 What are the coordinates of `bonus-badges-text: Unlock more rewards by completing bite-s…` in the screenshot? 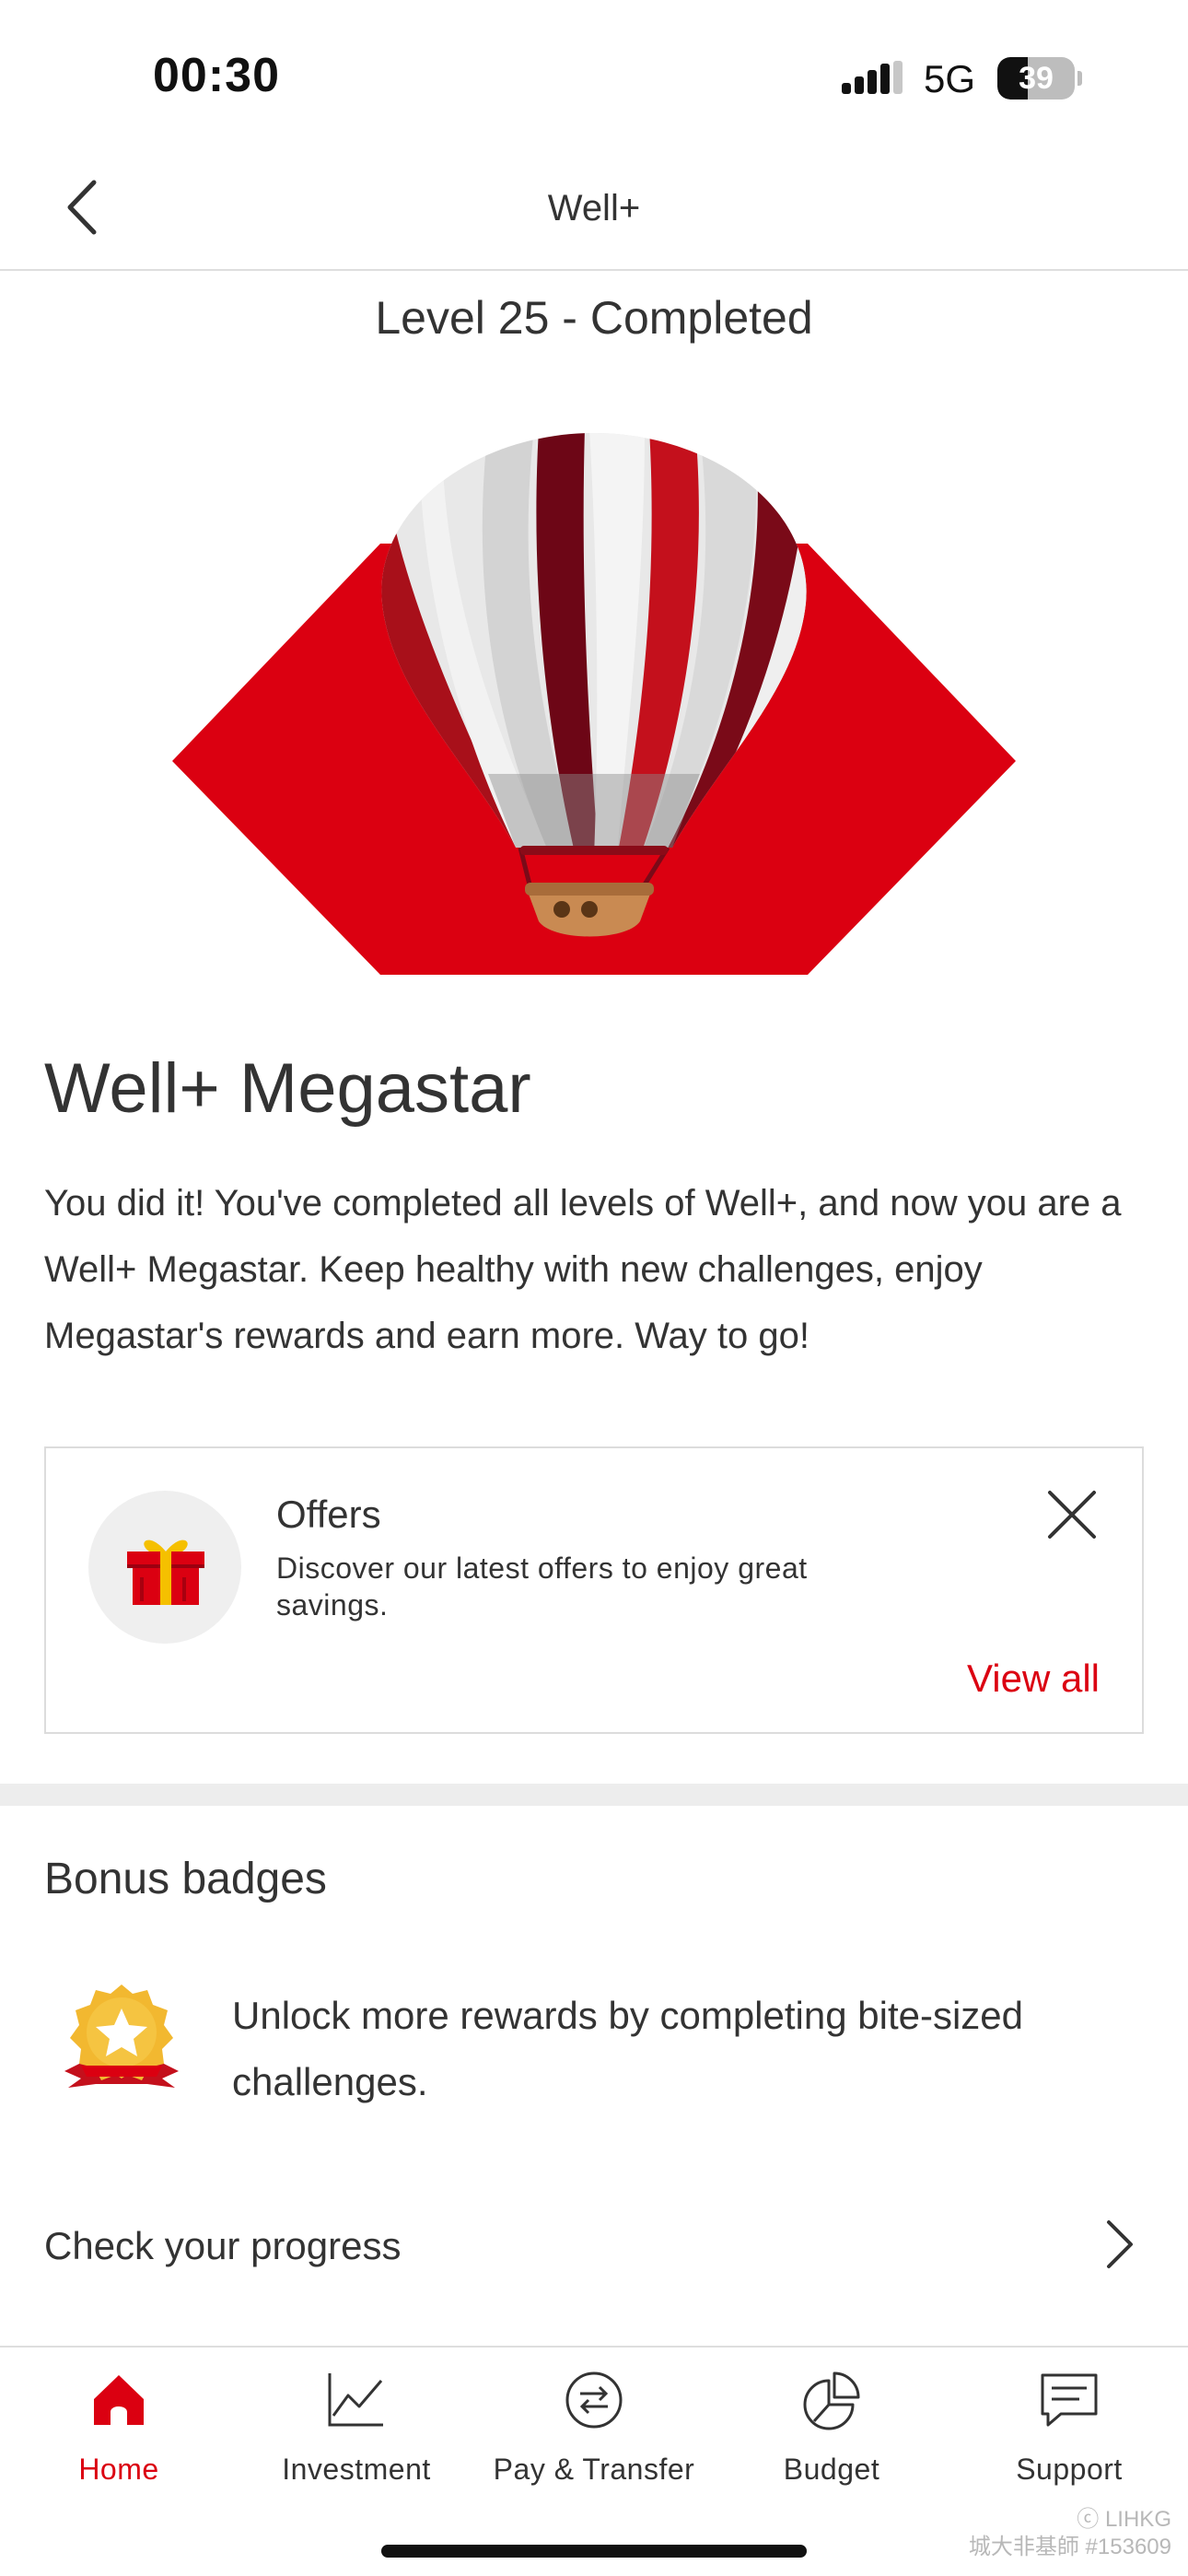 It's located at (628, 2048).